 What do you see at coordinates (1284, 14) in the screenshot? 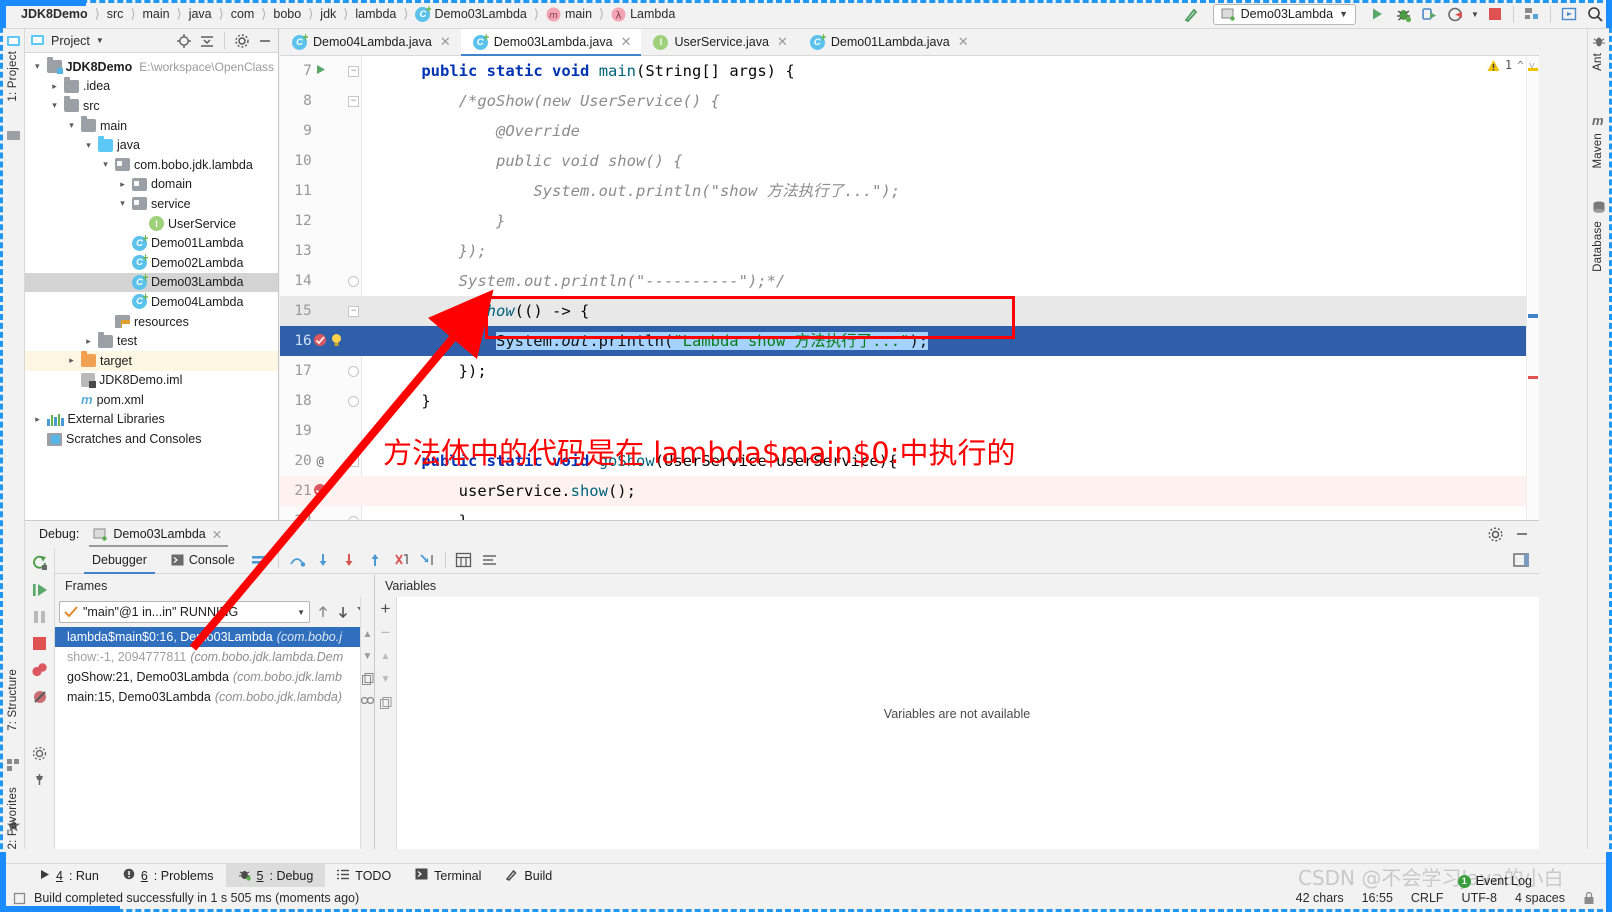
I see `run-configuration-selector: Demo03Lambda ▼` at bounding box center [1284, 14].